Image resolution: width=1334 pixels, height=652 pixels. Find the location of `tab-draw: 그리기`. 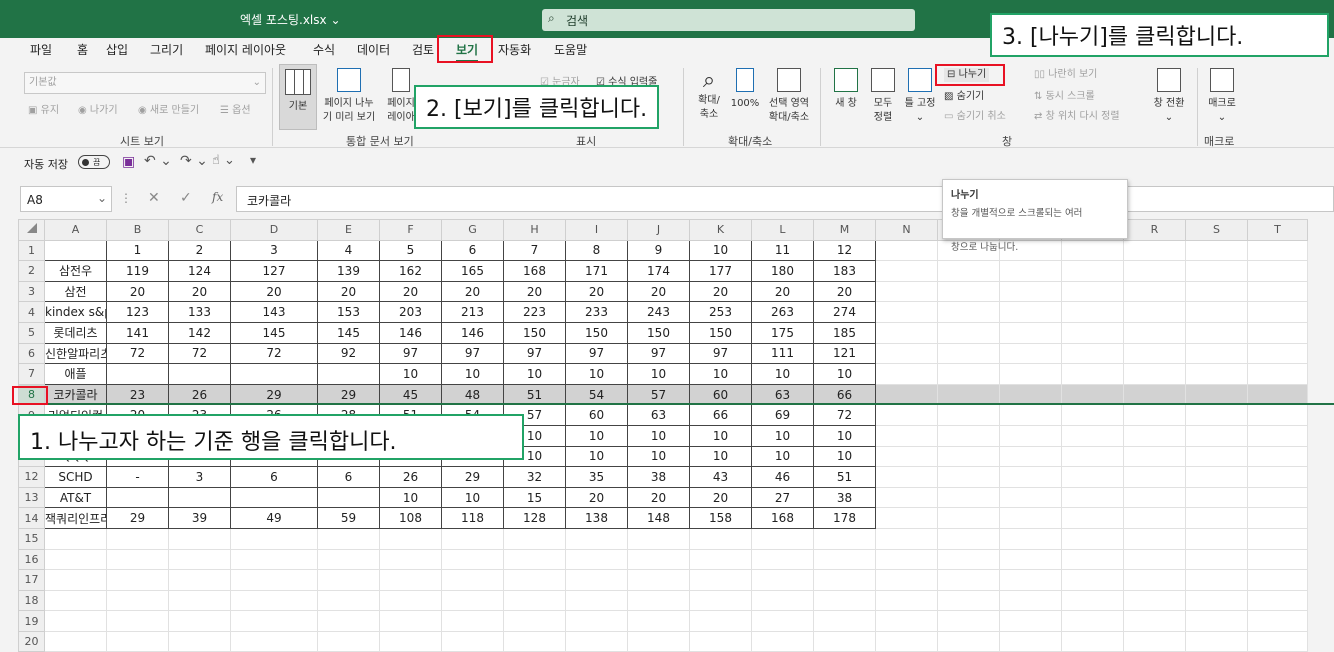

tab-draw: 그리기 is located at coordinates (166, 49).